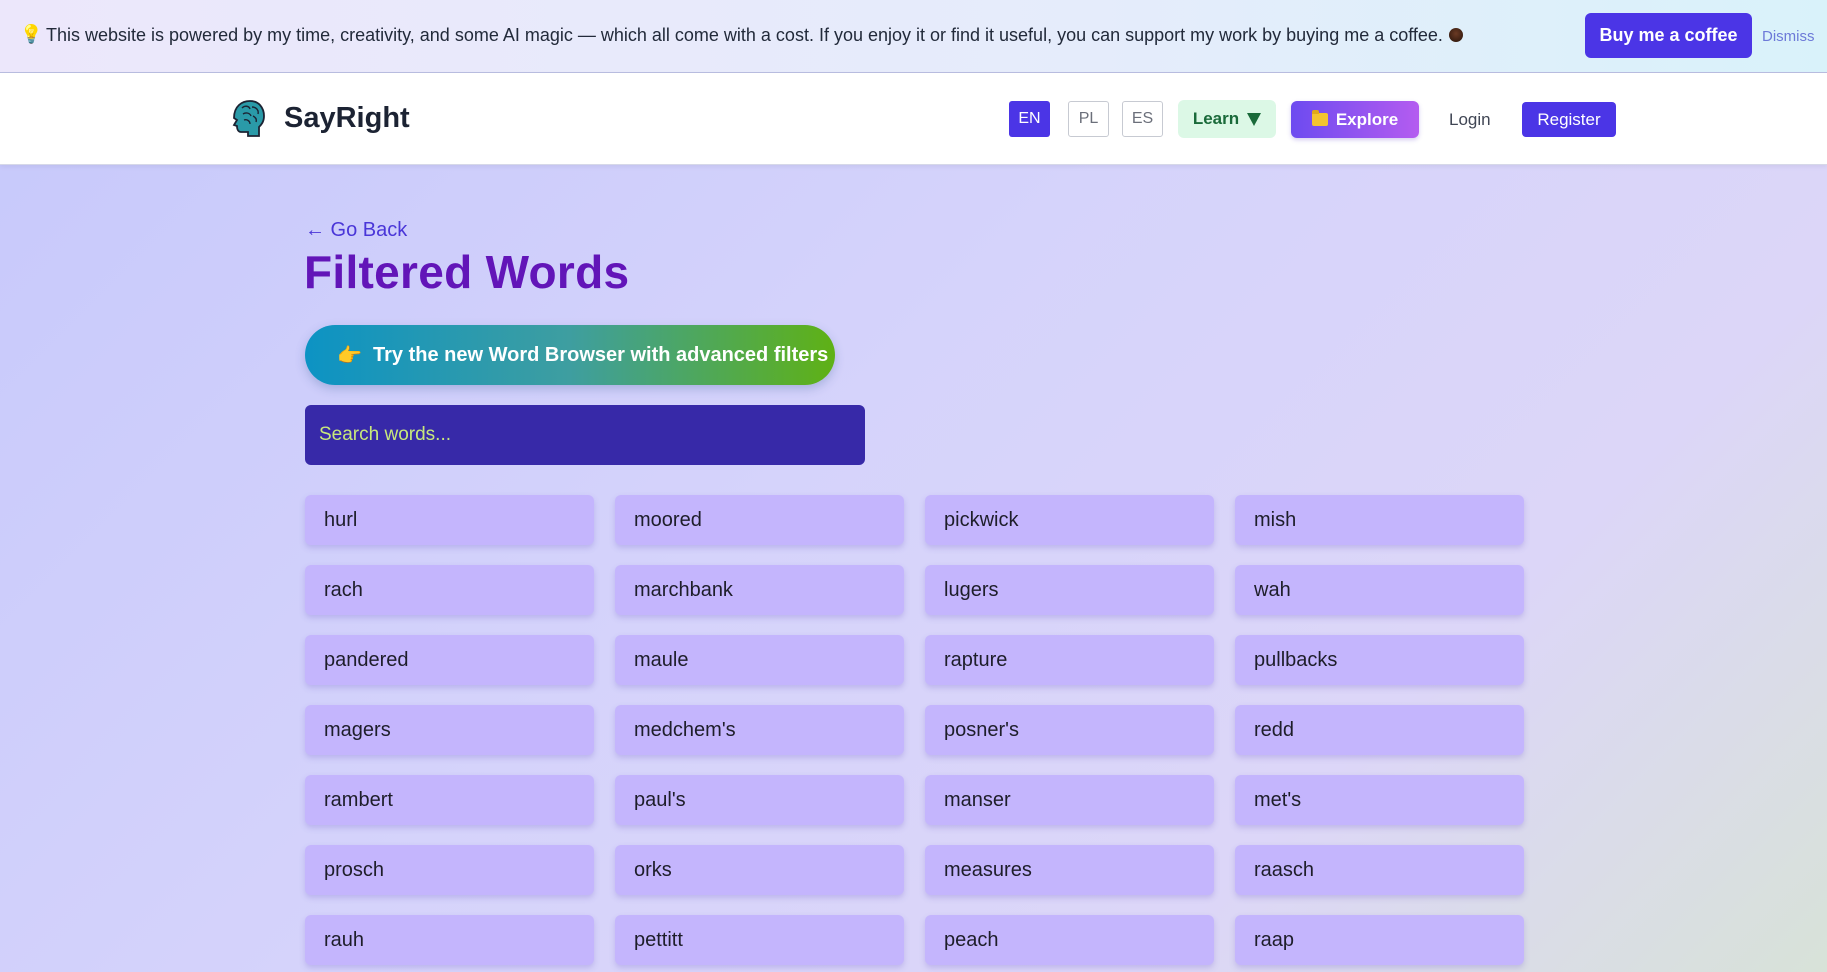 This screenshot has width=1827, height=972. I want to click on word-card: raasch, so click(1379, 870).